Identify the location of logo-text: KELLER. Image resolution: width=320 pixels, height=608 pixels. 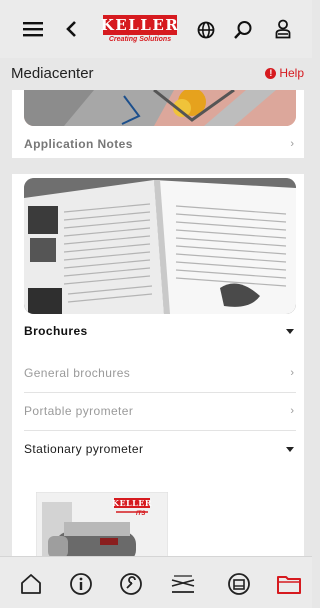
(140, 25).